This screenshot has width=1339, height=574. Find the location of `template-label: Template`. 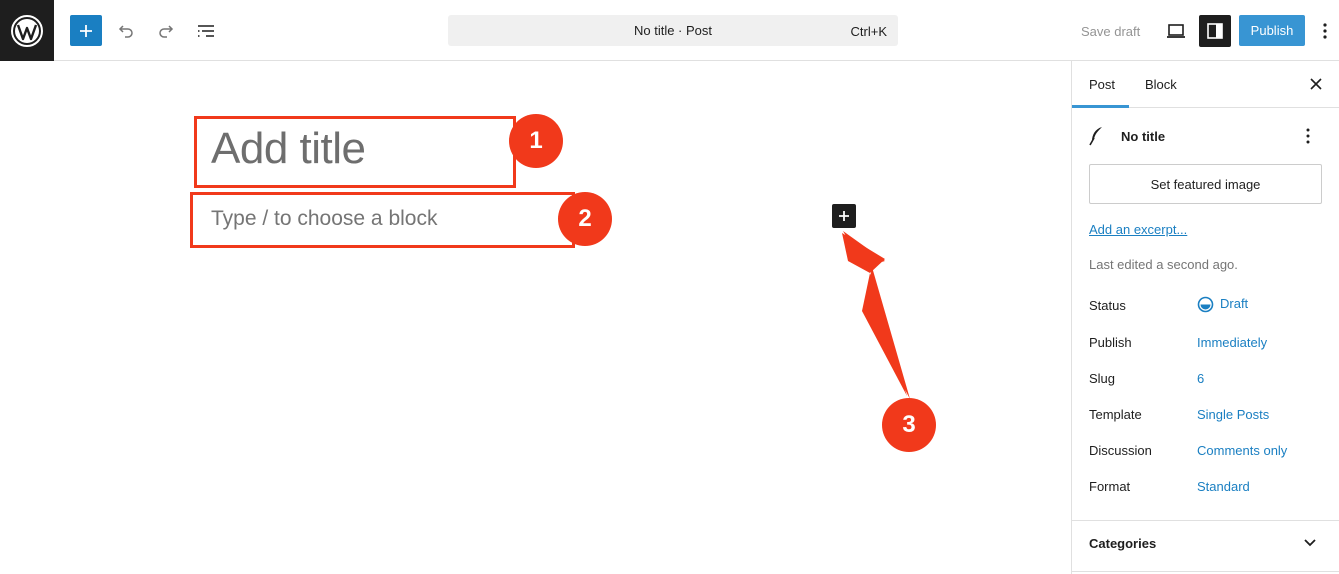

template-label: Template is located at coordinates (1115, 414).